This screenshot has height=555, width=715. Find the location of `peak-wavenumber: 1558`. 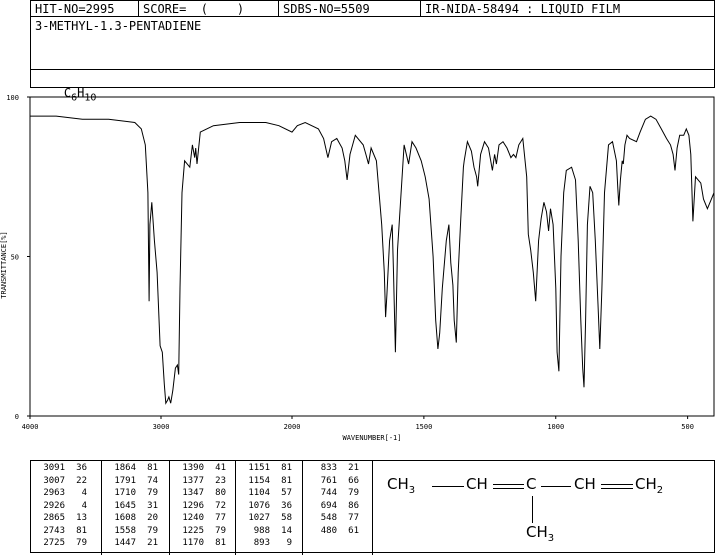

peak-wavenumber: 1558 is located at coordinates (125, 530).